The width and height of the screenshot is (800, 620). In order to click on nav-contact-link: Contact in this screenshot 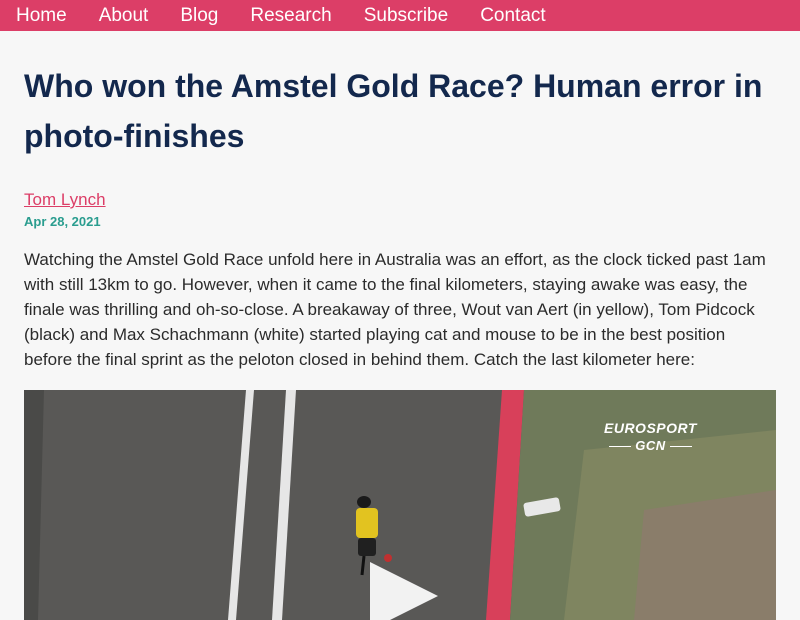, I will do `click(512, 15)`.